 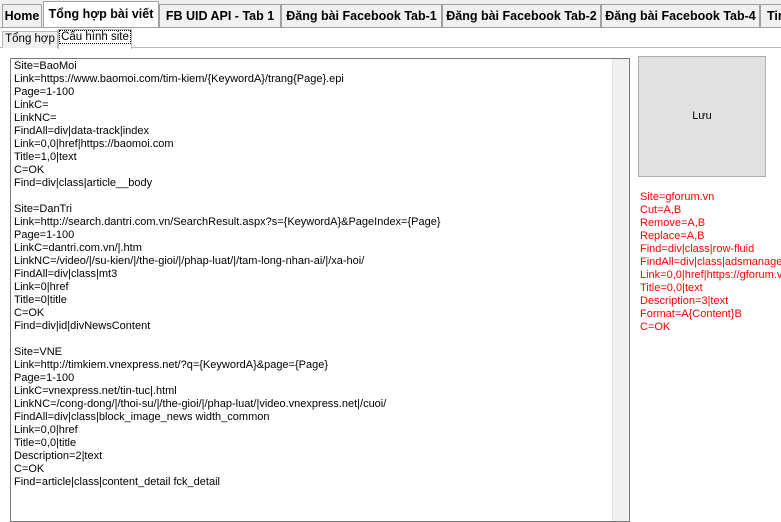 What do you see at coordinates (58, 456) in the screenshot?
I see `config-line: Description=2|text` at bounding box center [58, 456].